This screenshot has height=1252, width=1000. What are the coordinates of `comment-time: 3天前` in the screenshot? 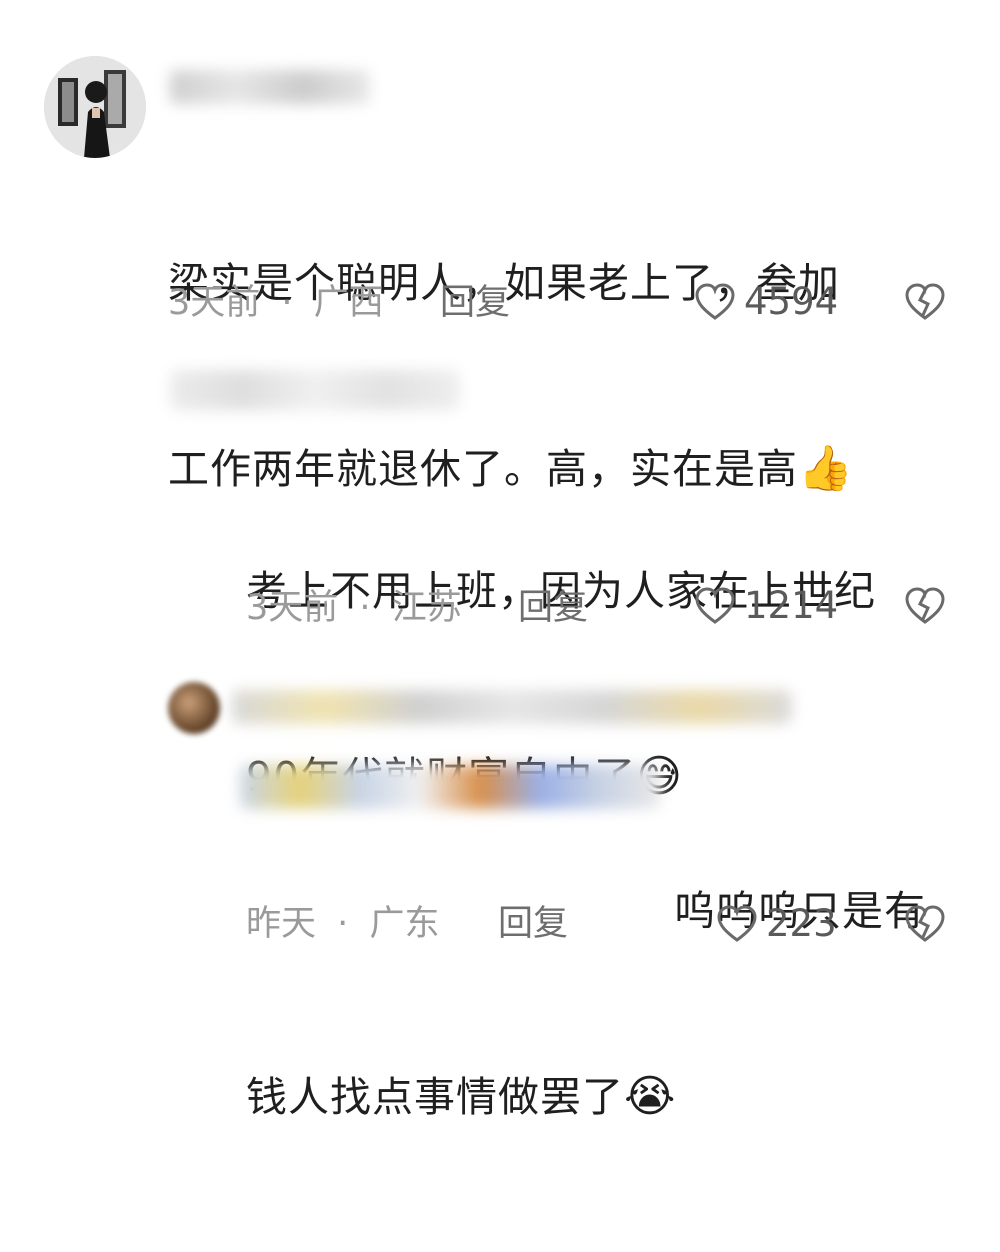 It's located at (214, 303).